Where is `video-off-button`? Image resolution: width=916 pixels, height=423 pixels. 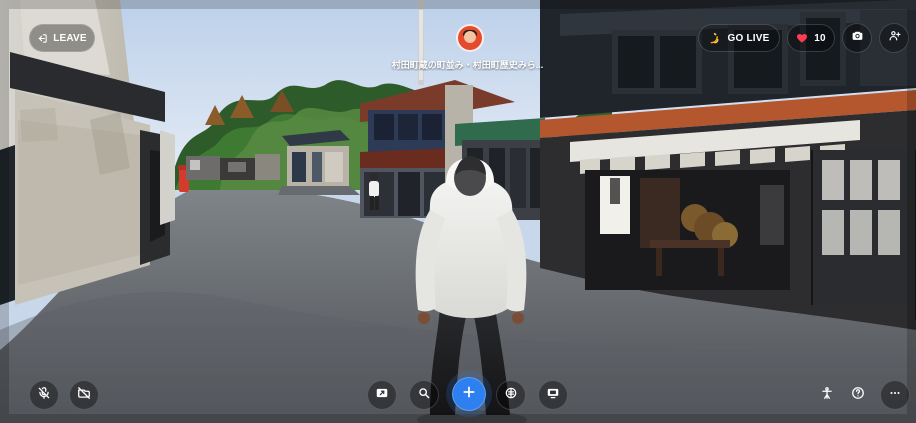 video-off-button is located at coordinates (84, 395).